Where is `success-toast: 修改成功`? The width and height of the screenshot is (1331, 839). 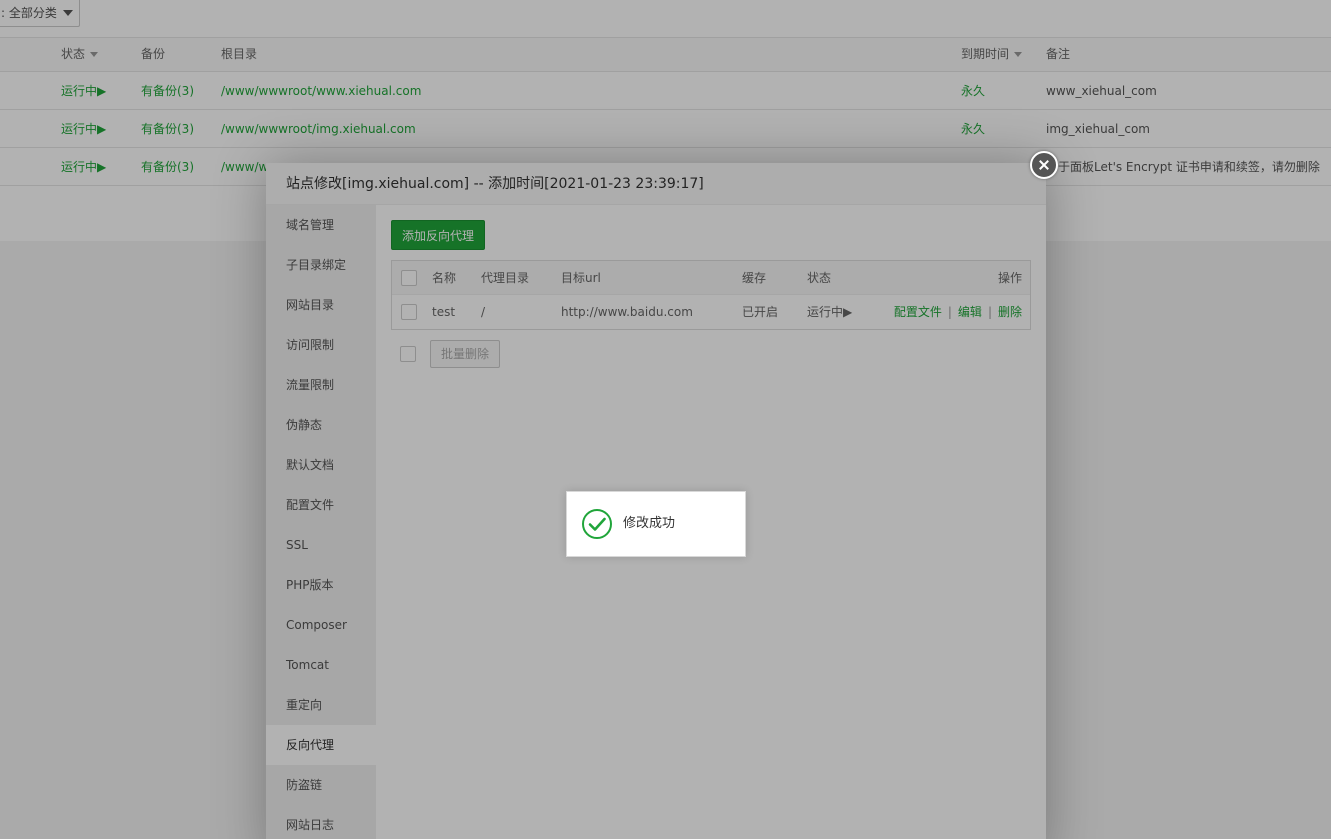 success-toast: 修改成功 is located at coordinates (656, 524).